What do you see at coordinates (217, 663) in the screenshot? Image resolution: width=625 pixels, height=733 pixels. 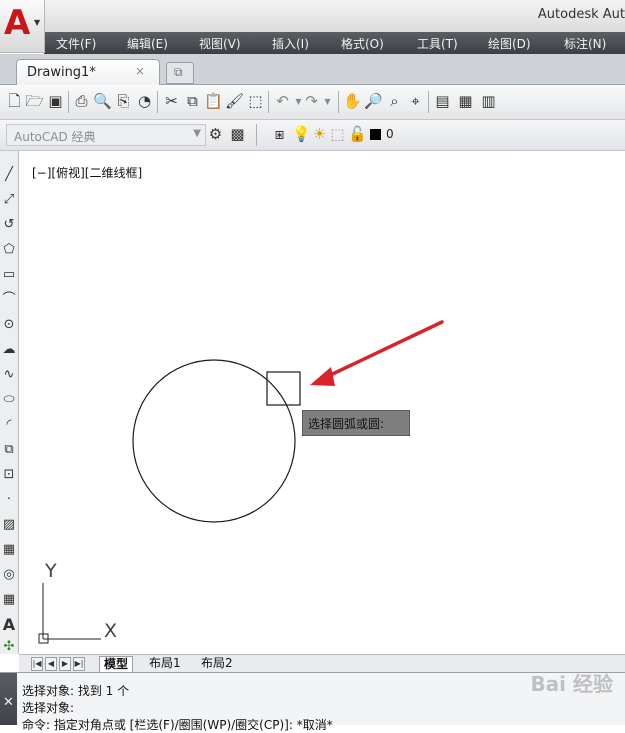 I see `tab-layout2: 布局2` at bounding box center [217, 663].